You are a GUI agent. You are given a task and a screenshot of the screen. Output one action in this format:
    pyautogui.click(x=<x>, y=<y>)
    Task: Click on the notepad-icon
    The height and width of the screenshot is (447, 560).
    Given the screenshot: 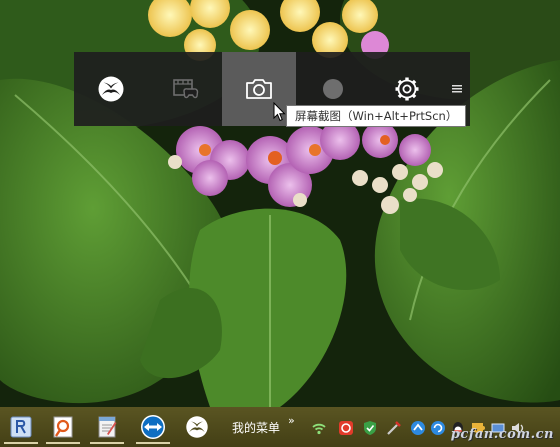 What is the action you would take?
    pyautogui.click(x=107, y=427)
    